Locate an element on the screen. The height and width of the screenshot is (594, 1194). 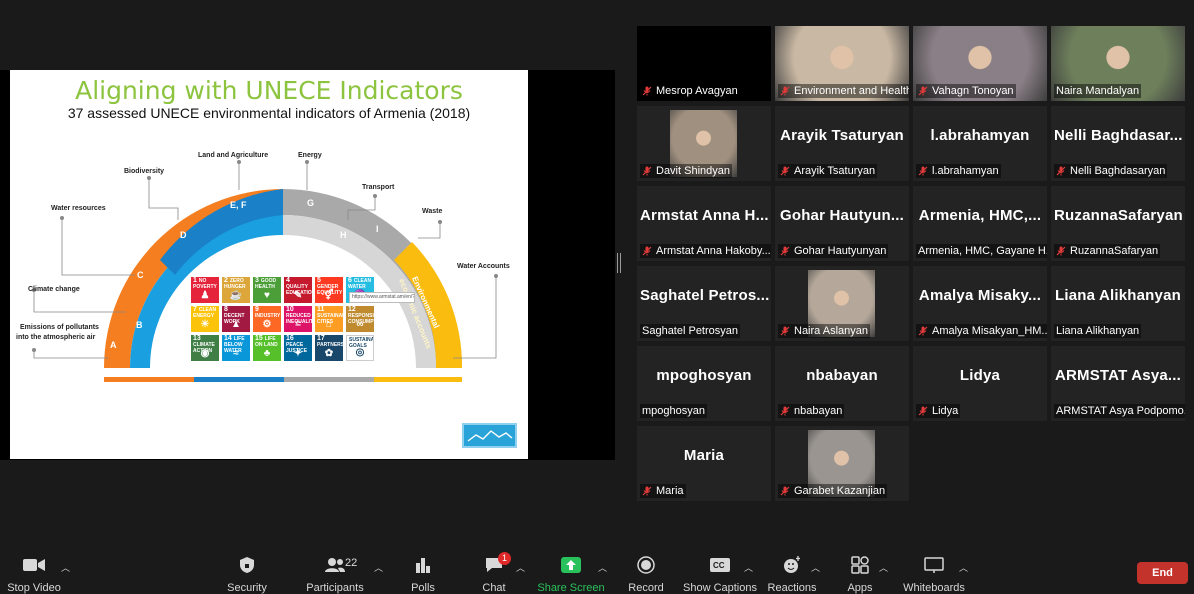
chat-unread-badge: 1 is located at coordinates (505, 558).